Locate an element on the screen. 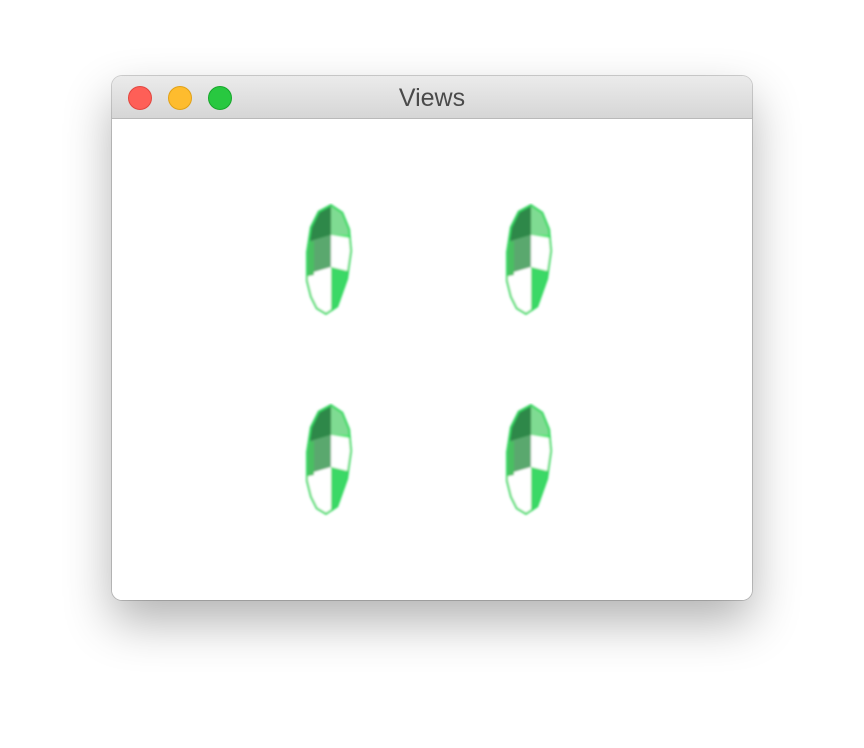  view-bottom-right is located at coordinates (531, 461).